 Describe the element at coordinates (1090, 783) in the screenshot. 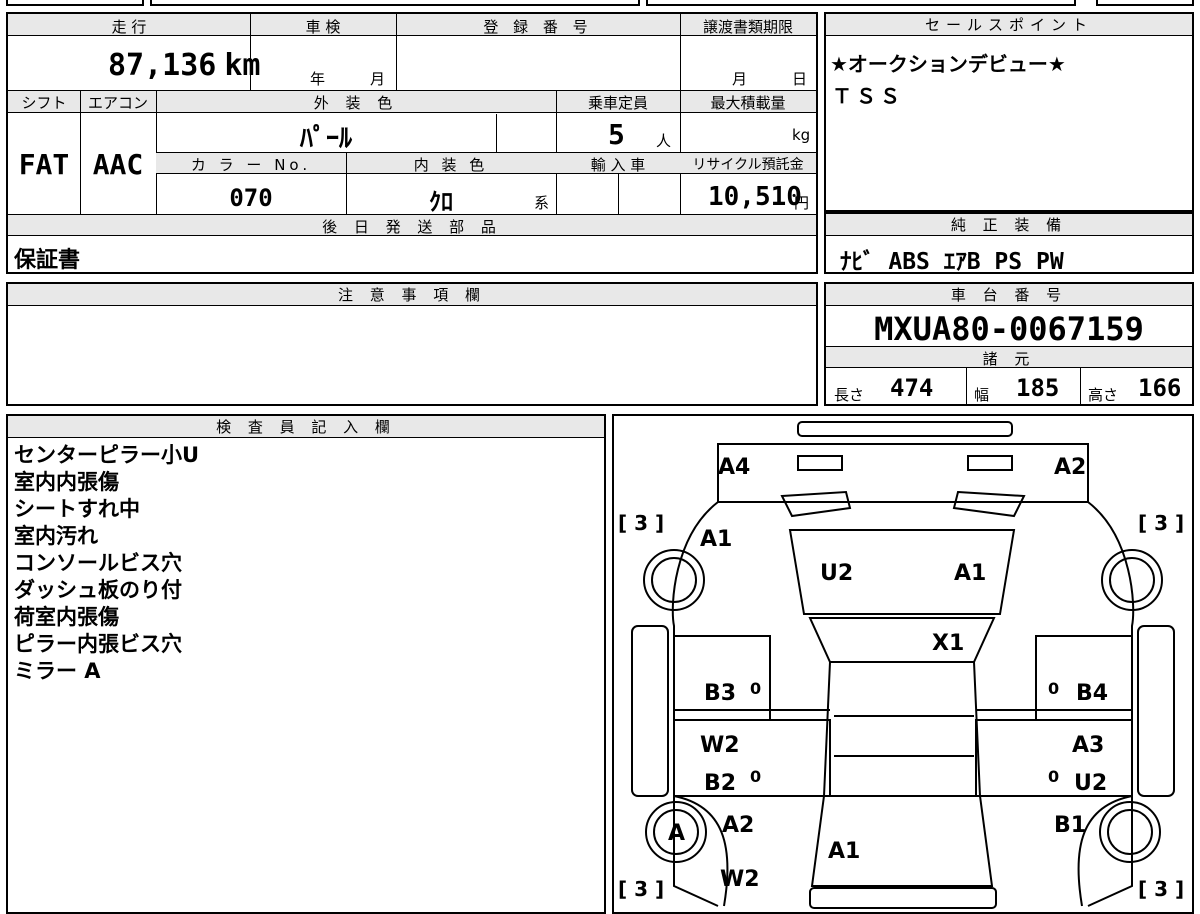

I see `mark-right-front-door: U2` at that location.